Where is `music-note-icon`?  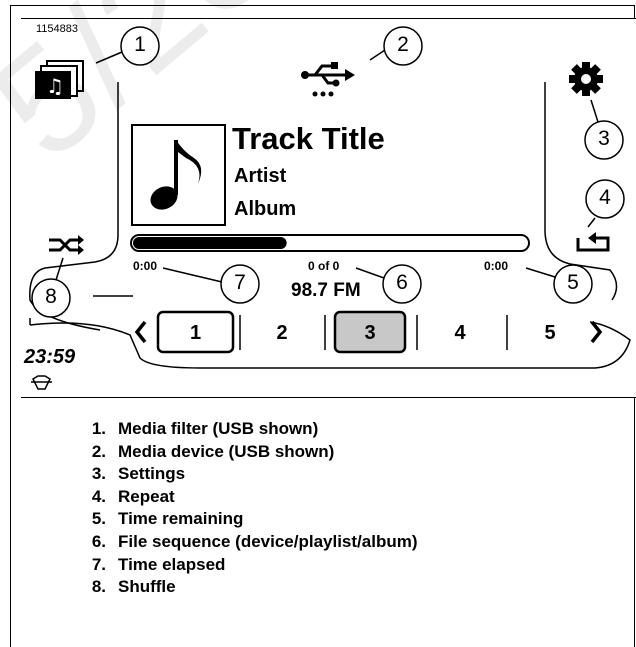 music-note-icon is located at coordinates (189, 162).